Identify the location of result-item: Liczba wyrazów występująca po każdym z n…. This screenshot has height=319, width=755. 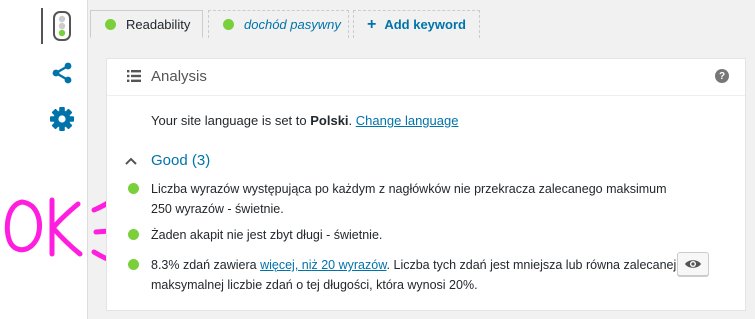
(404, 199).